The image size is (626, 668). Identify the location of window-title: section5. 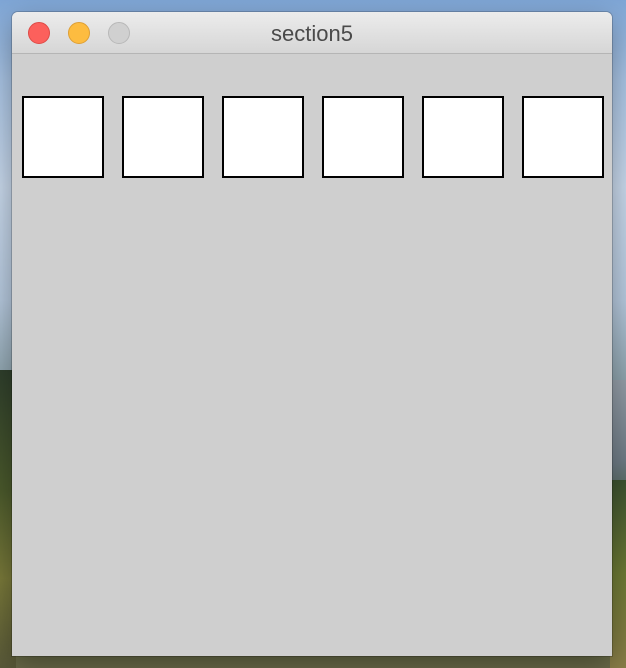
(312, 33).